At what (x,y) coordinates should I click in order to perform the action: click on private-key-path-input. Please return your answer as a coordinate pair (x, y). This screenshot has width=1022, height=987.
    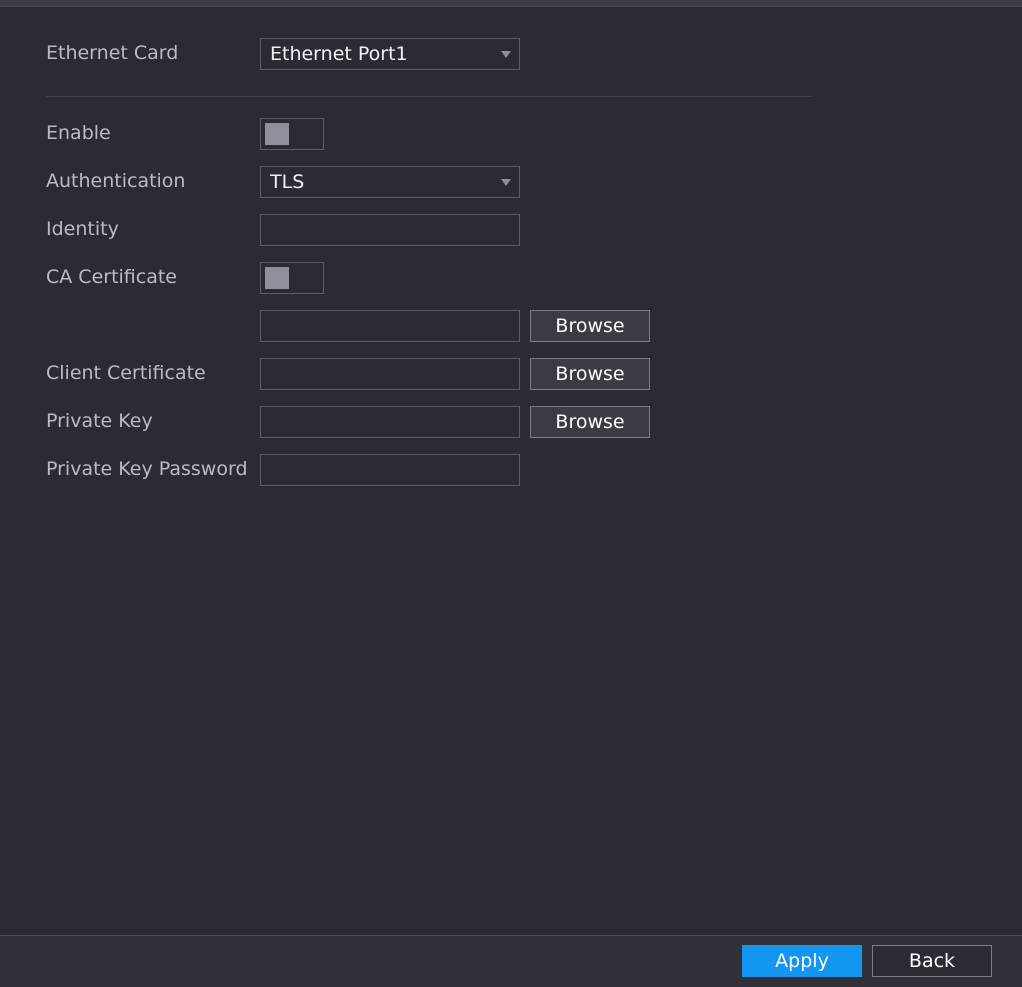
    Looking at the image, I should click on (390, 422).